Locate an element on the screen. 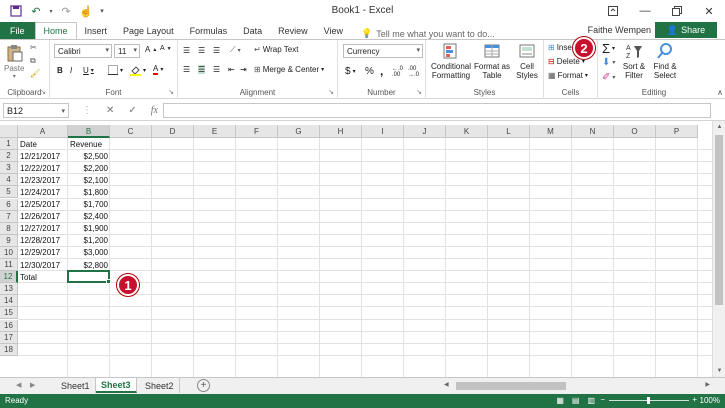 The height and width of the screenshot is (408, 725). increase-indent-icon: ⇥ is located at coordinates (243, 69).